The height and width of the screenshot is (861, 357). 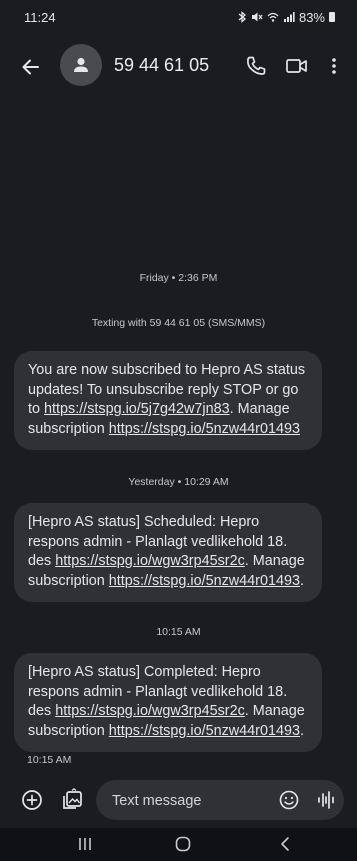 I want to click on gallery-icon, so click(x=72, y=800).